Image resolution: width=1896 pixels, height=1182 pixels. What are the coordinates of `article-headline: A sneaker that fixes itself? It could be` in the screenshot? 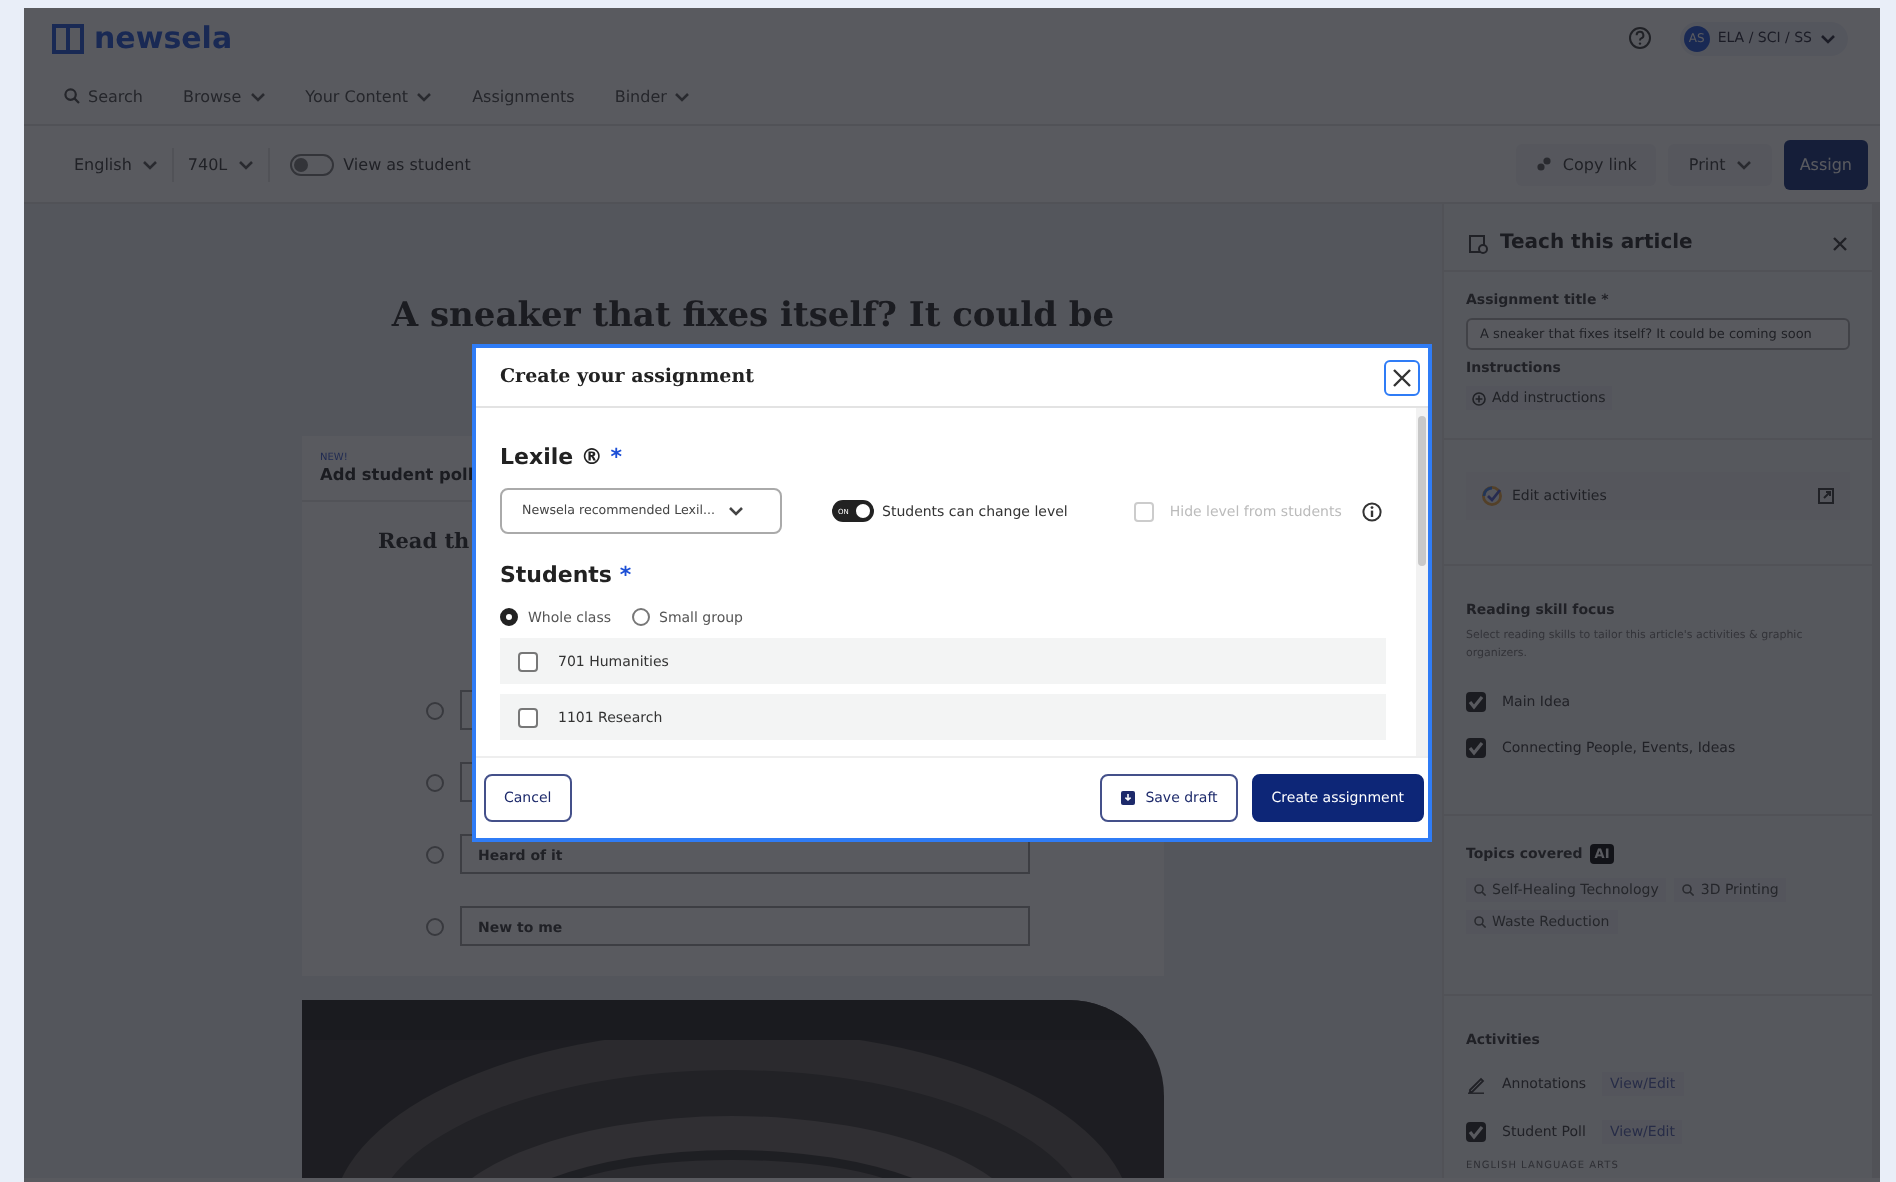 It's located at (753, 316).